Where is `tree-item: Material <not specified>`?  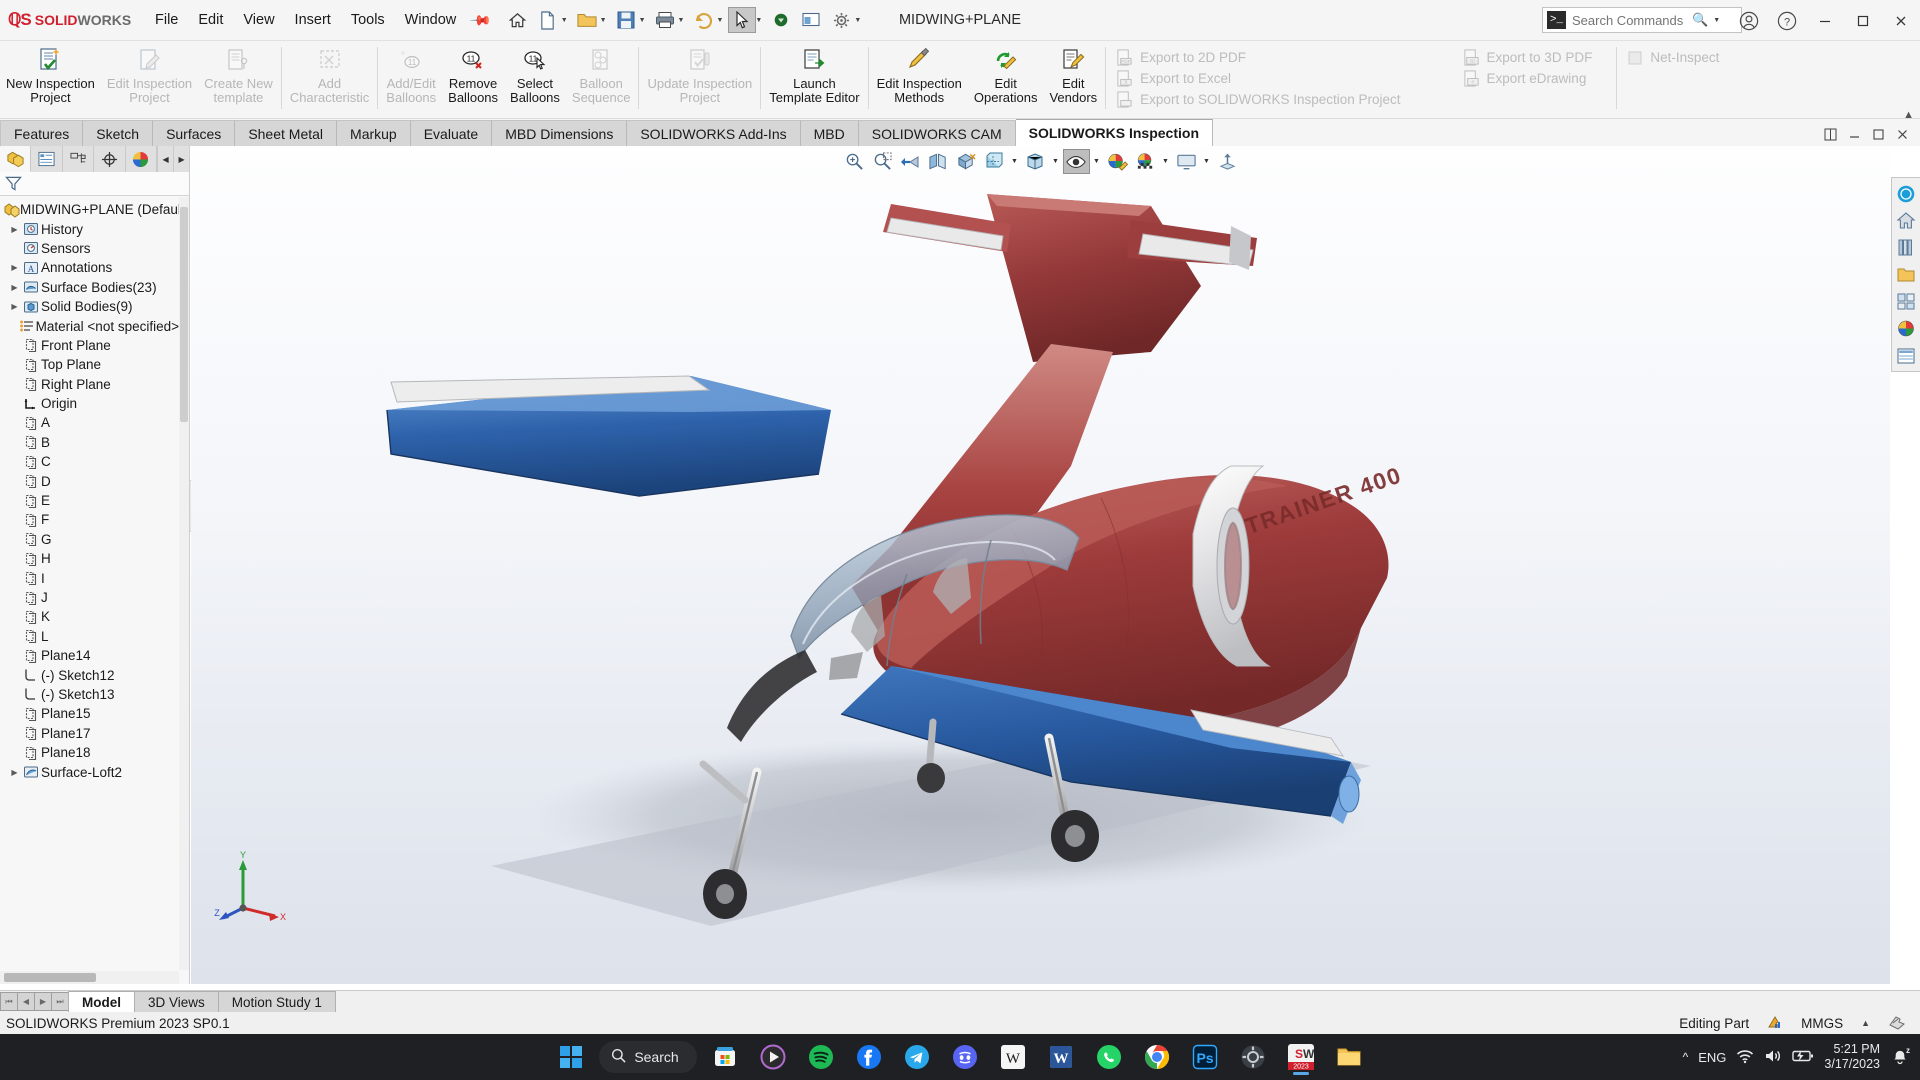
tree-item: Material <not specified> is located at coordinates (89, 325).